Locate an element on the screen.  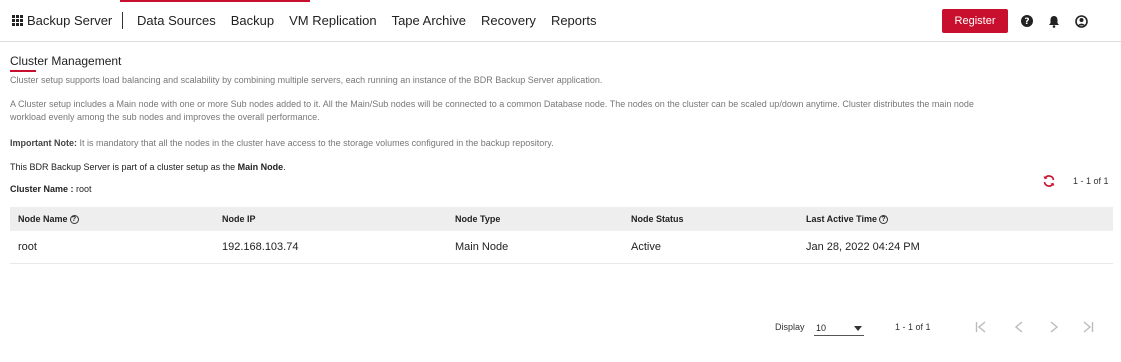
page-size-value: 10 is located at coordinates (821, 327).